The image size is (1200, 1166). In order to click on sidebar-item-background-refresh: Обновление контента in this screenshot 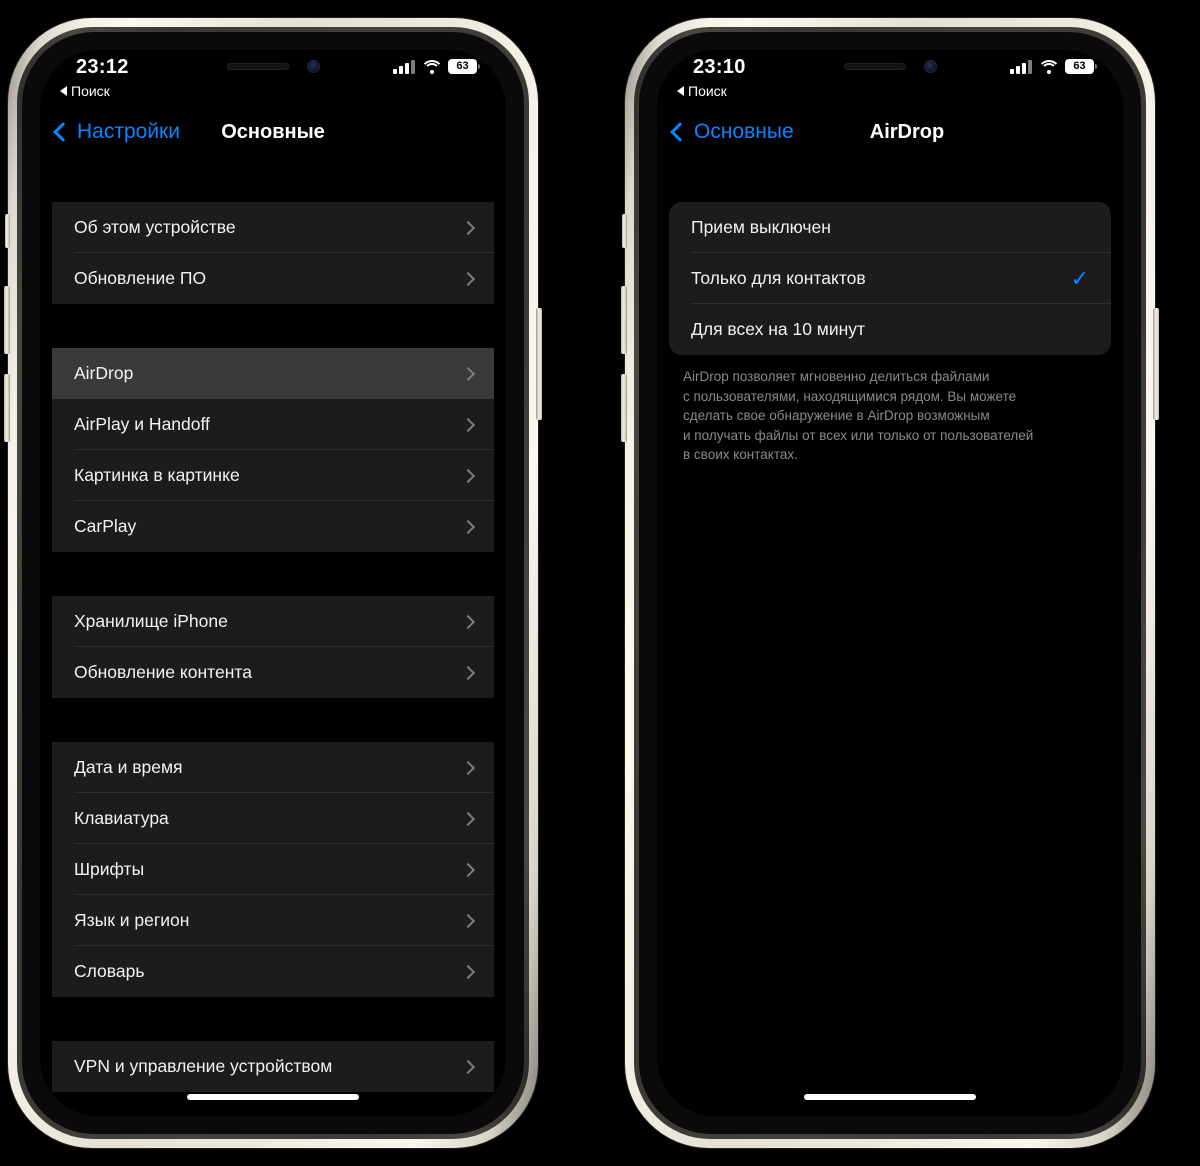, I will do `click(273, 672)`.